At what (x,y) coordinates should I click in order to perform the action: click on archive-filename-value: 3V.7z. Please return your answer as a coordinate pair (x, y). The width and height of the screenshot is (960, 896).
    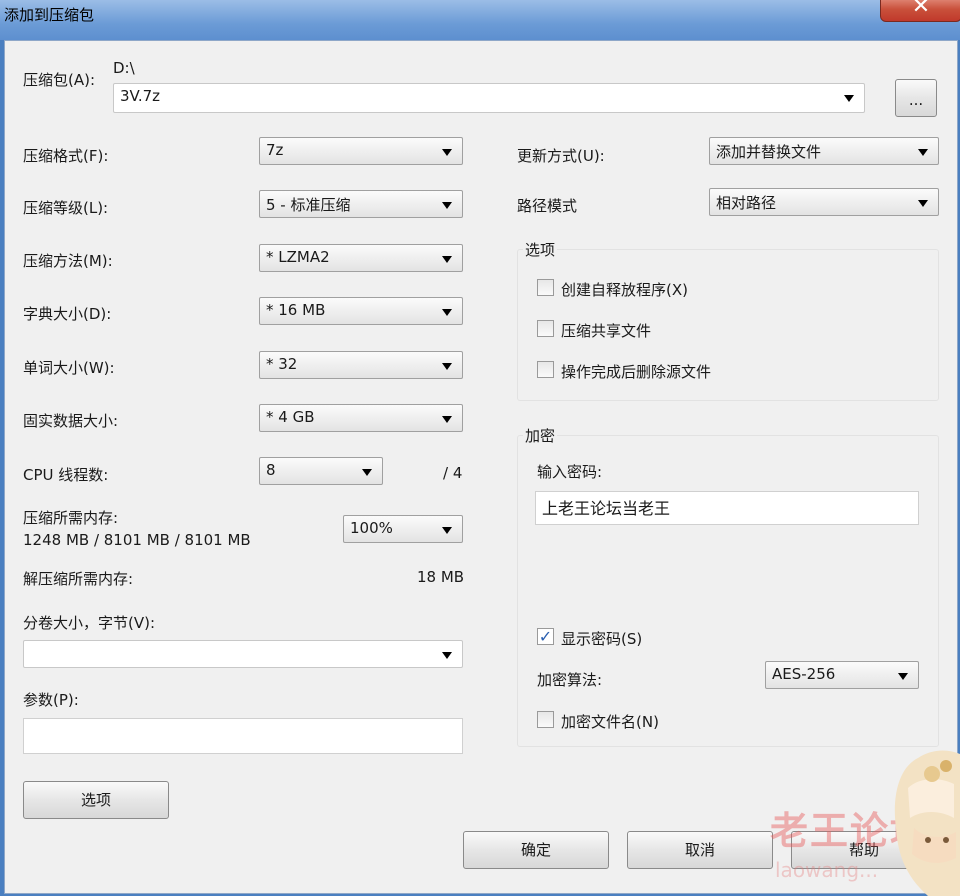
    Looking at the image, I should click on (140, 96).